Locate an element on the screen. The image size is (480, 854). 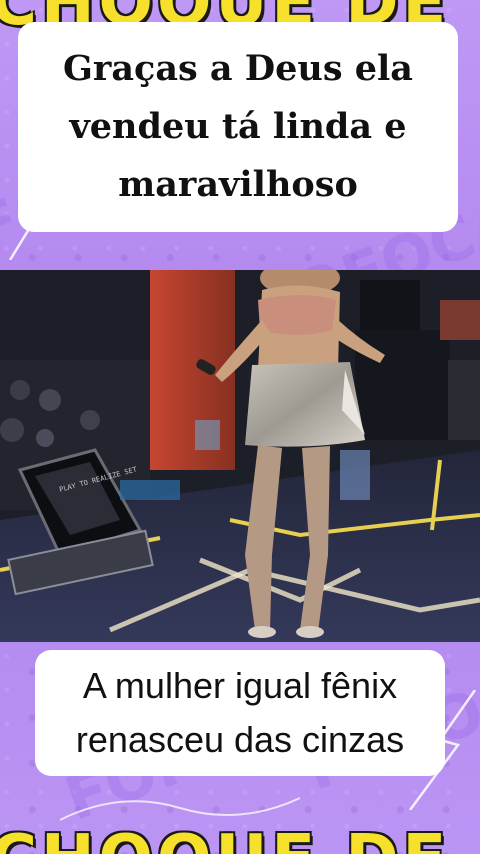
top-caption-line: Graças a Deus ela is located at coordinates (238, 68).